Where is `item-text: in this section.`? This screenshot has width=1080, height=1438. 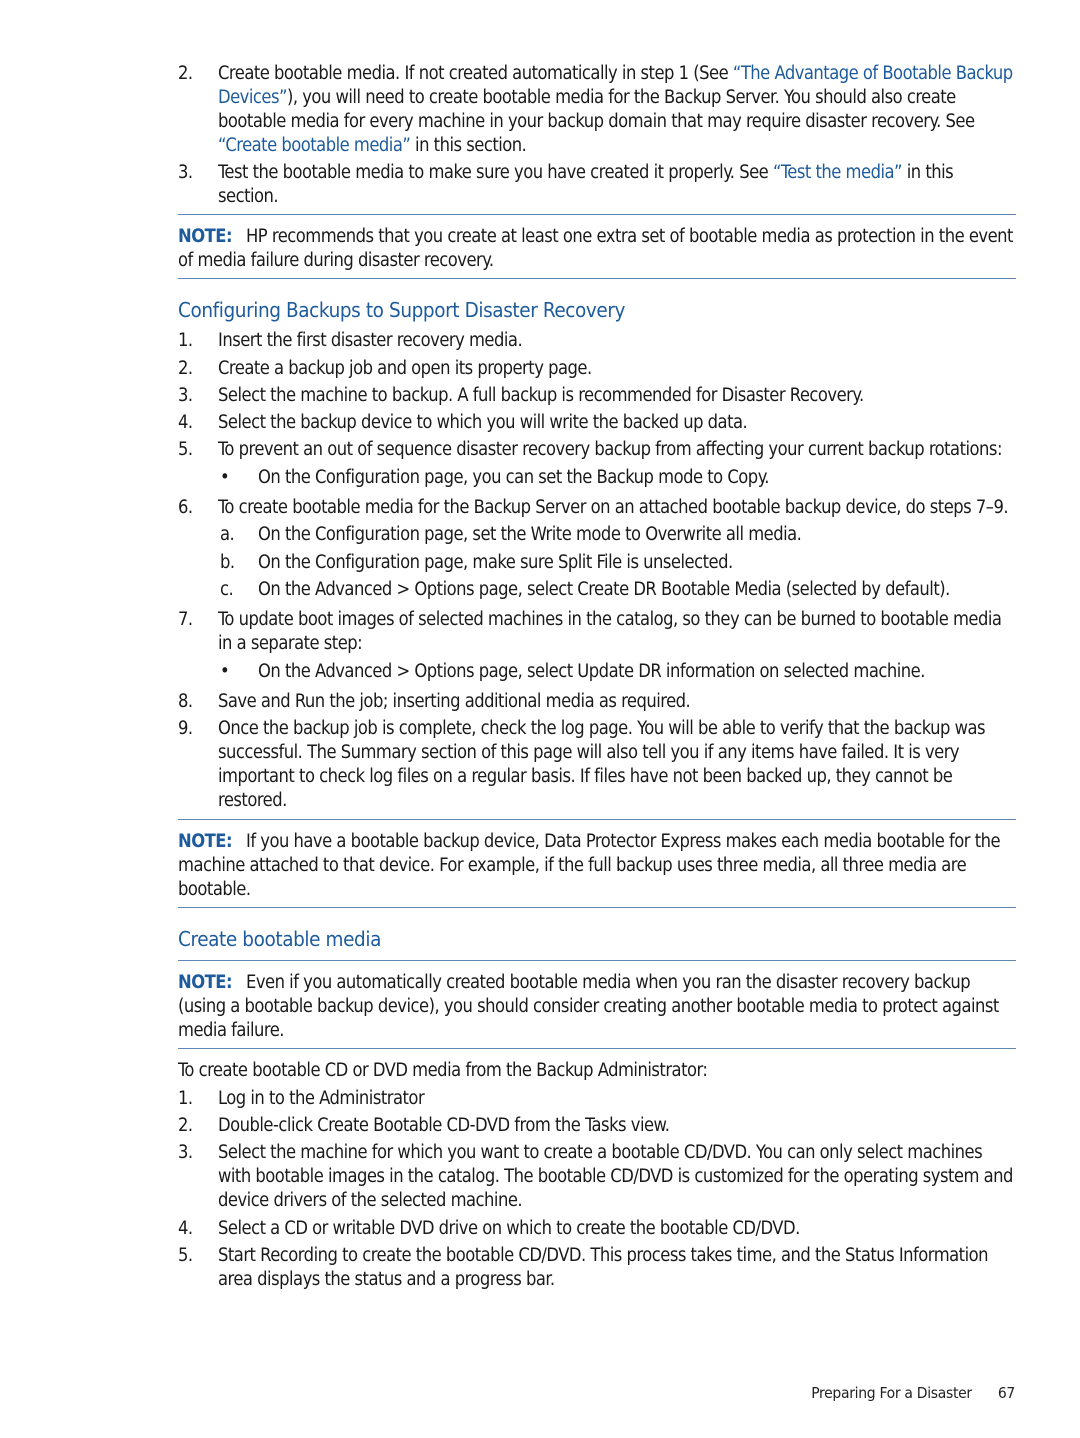 item-text: in this section. is located at coordinates (468, 145).